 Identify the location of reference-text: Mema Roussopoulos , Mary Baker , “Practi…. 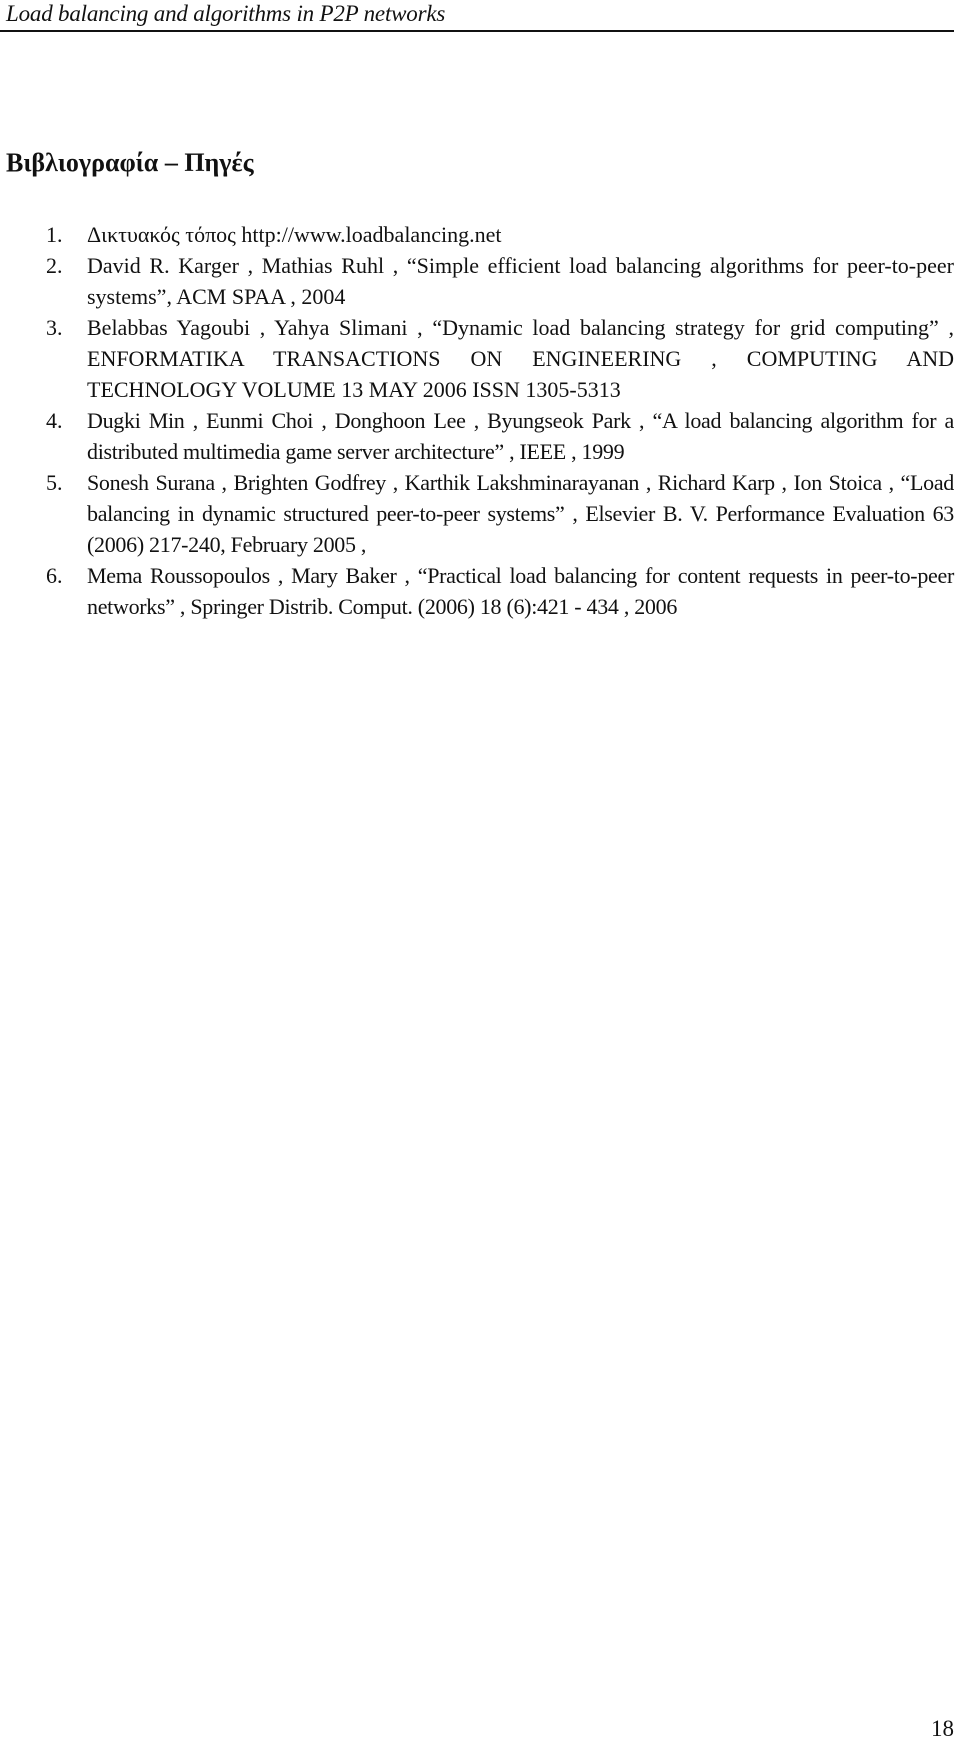
(520, 591).